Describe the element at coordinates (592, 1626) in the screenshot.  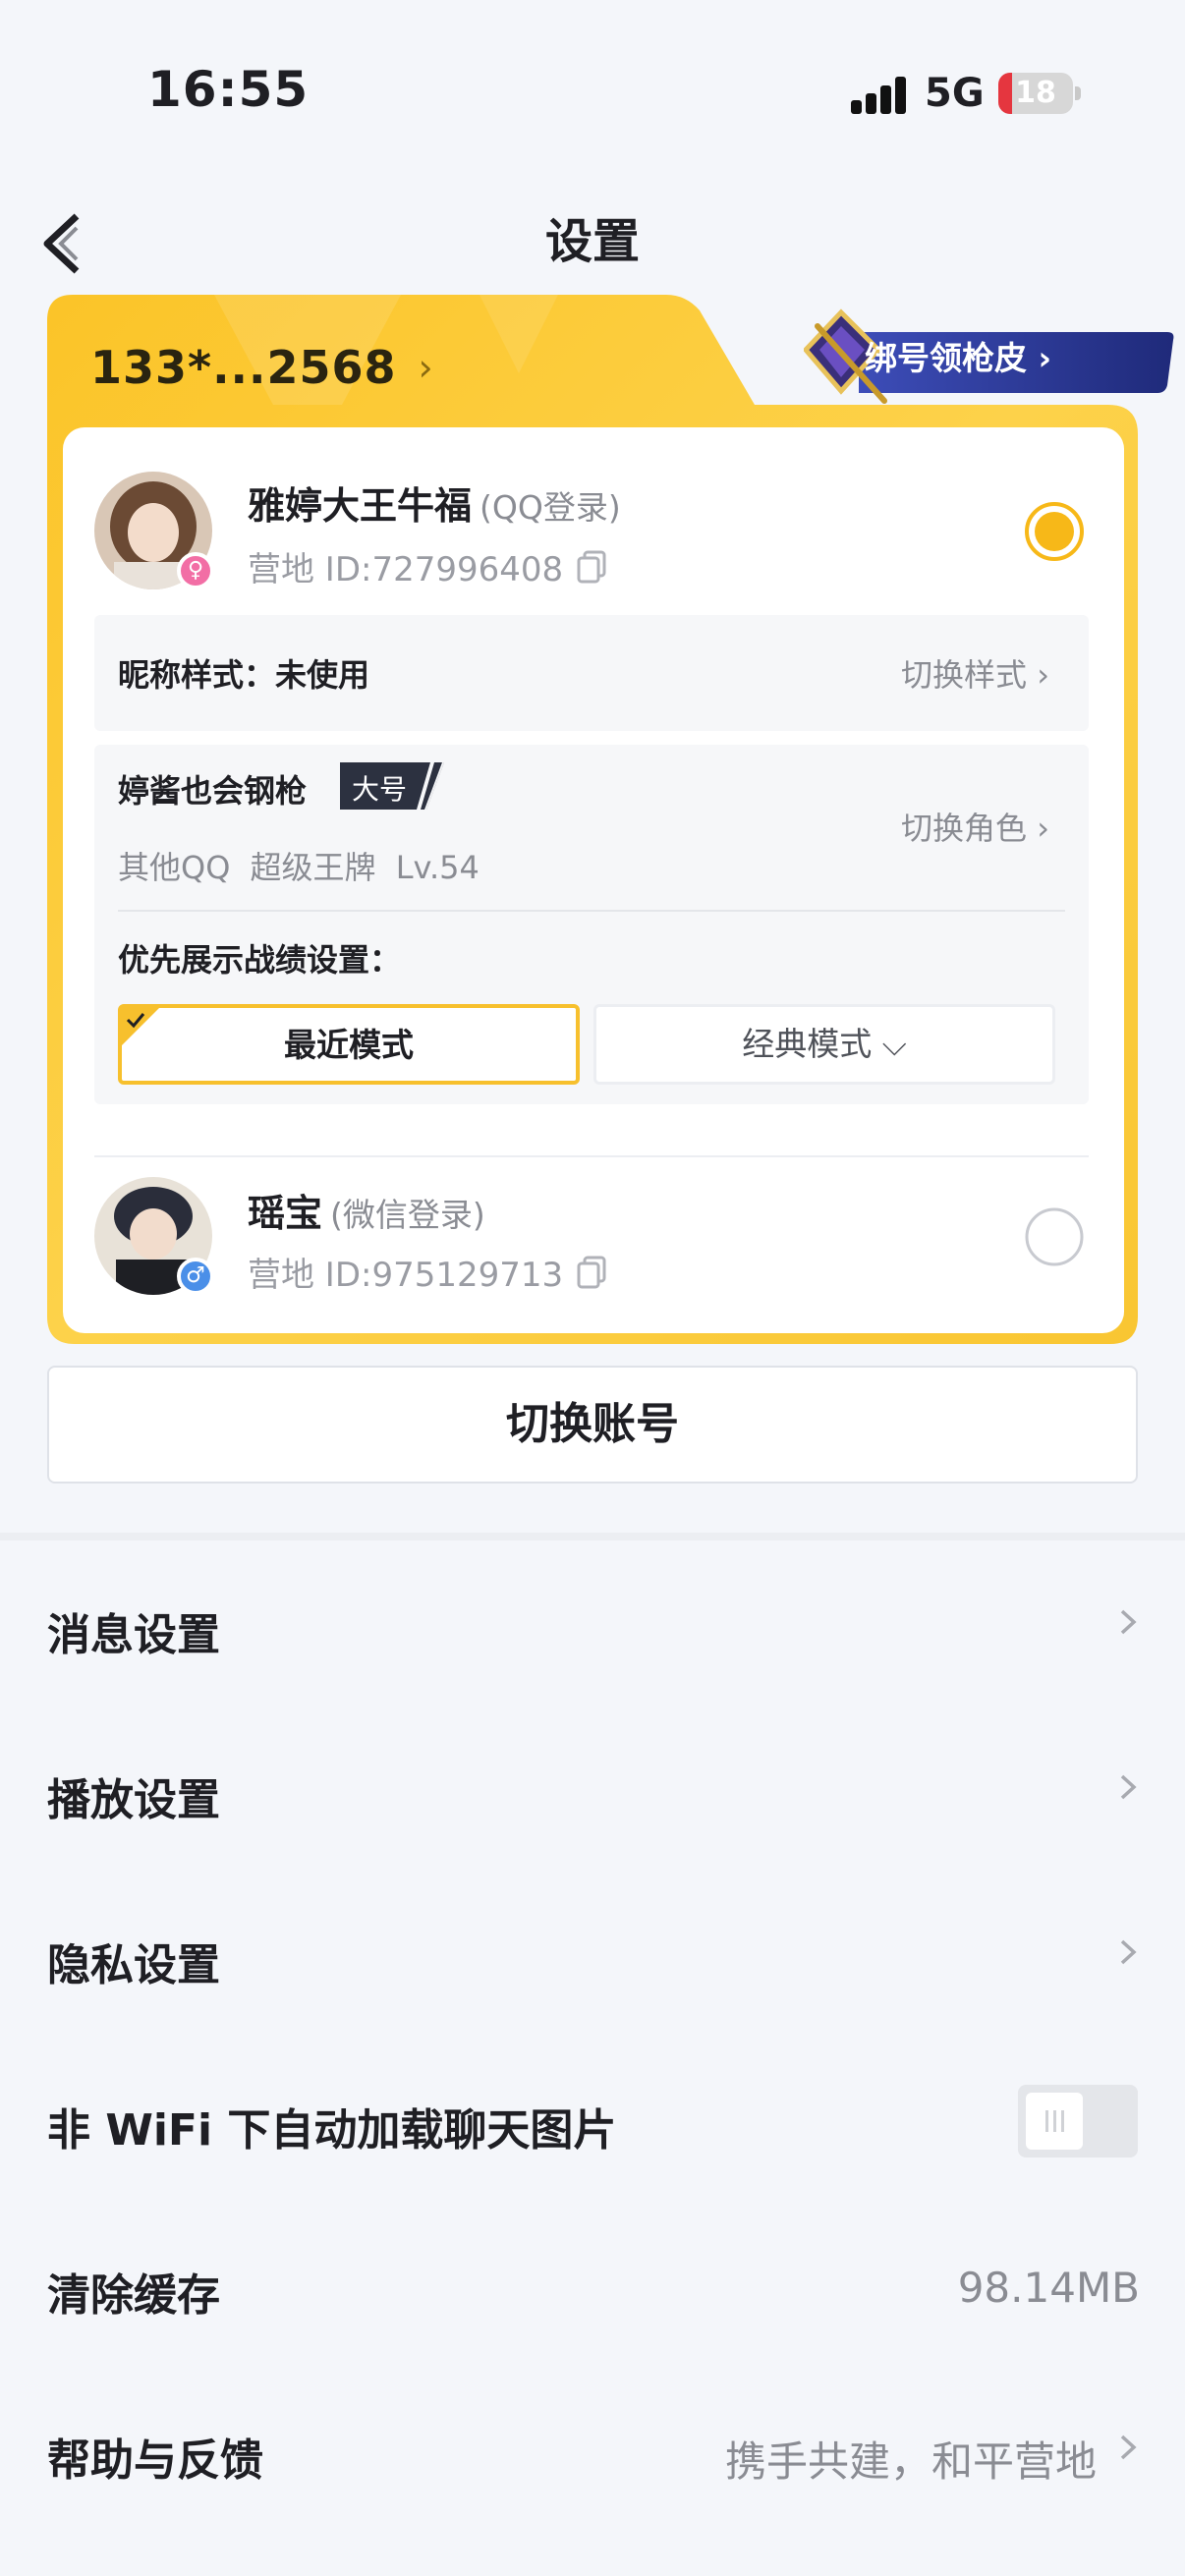
I see `settings-item-message: 消息设置` at that location.